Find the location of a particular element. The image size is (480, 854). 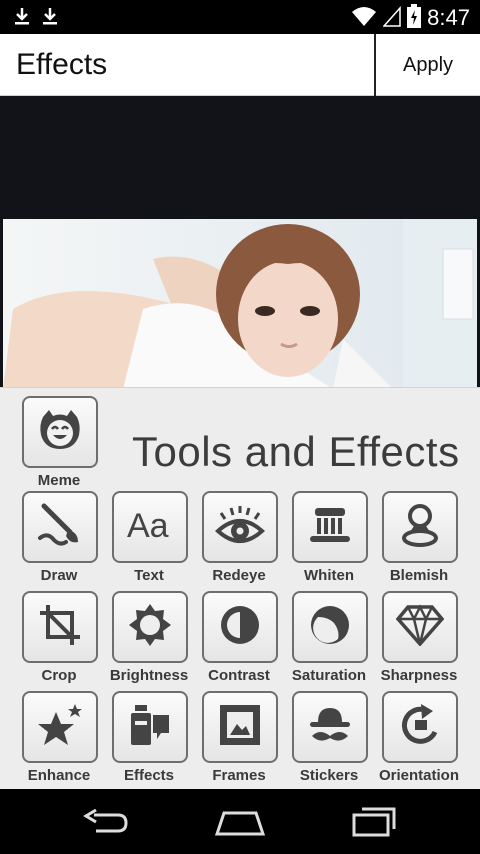

eye-icon is located at coordinates (240, 527).